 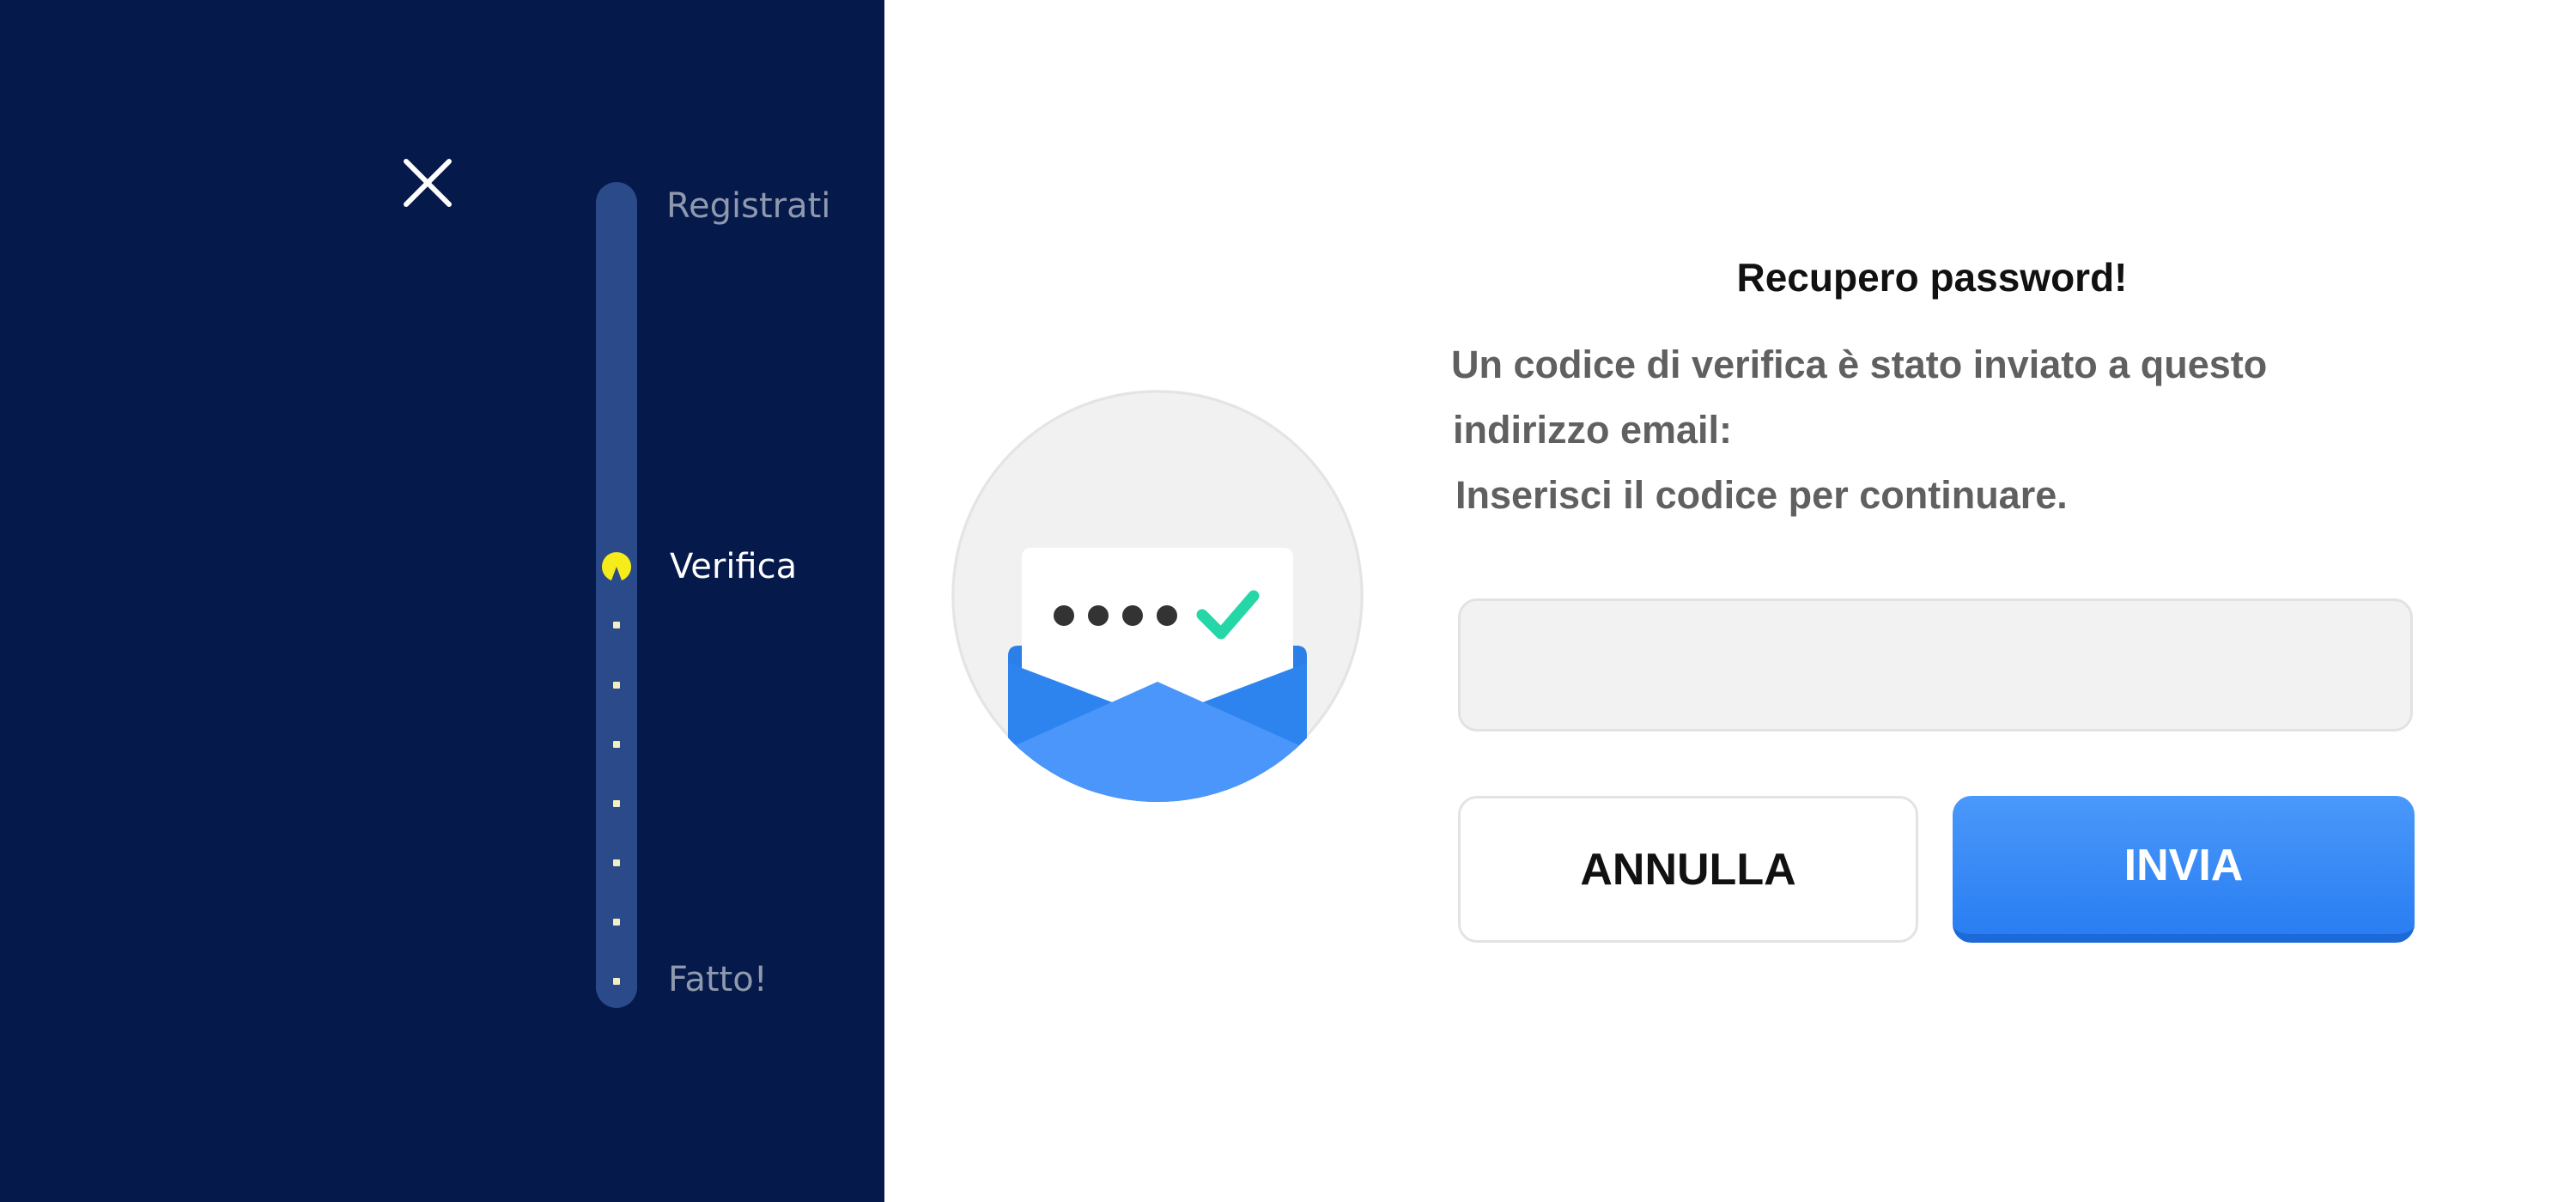 I want to click on close-button, so click(x=428, y=183).